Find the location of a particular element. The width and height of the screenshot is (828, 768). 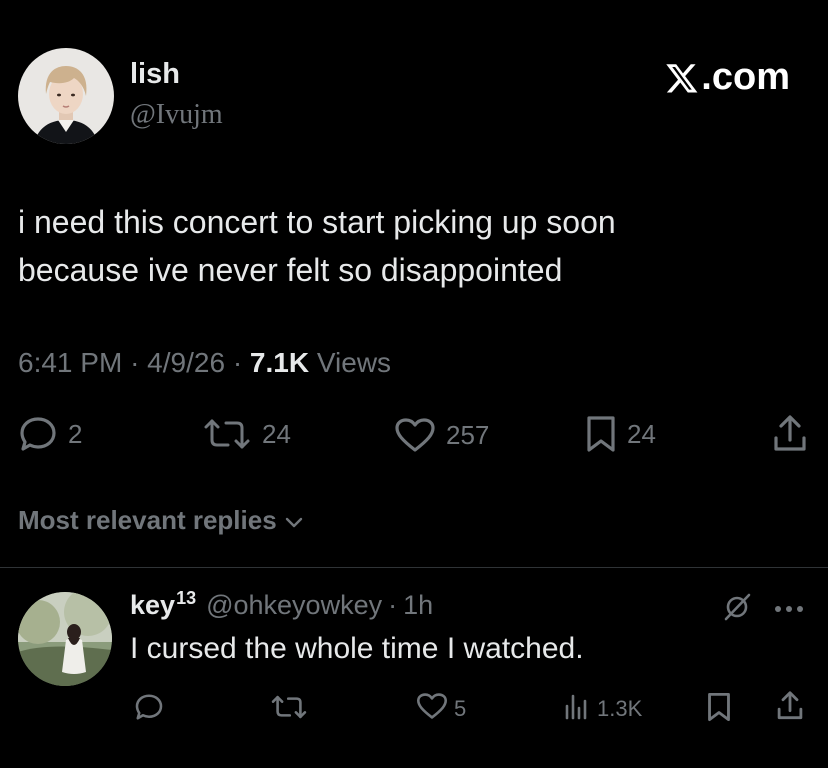

like-button: 257 is located at coordinates (441, 435).